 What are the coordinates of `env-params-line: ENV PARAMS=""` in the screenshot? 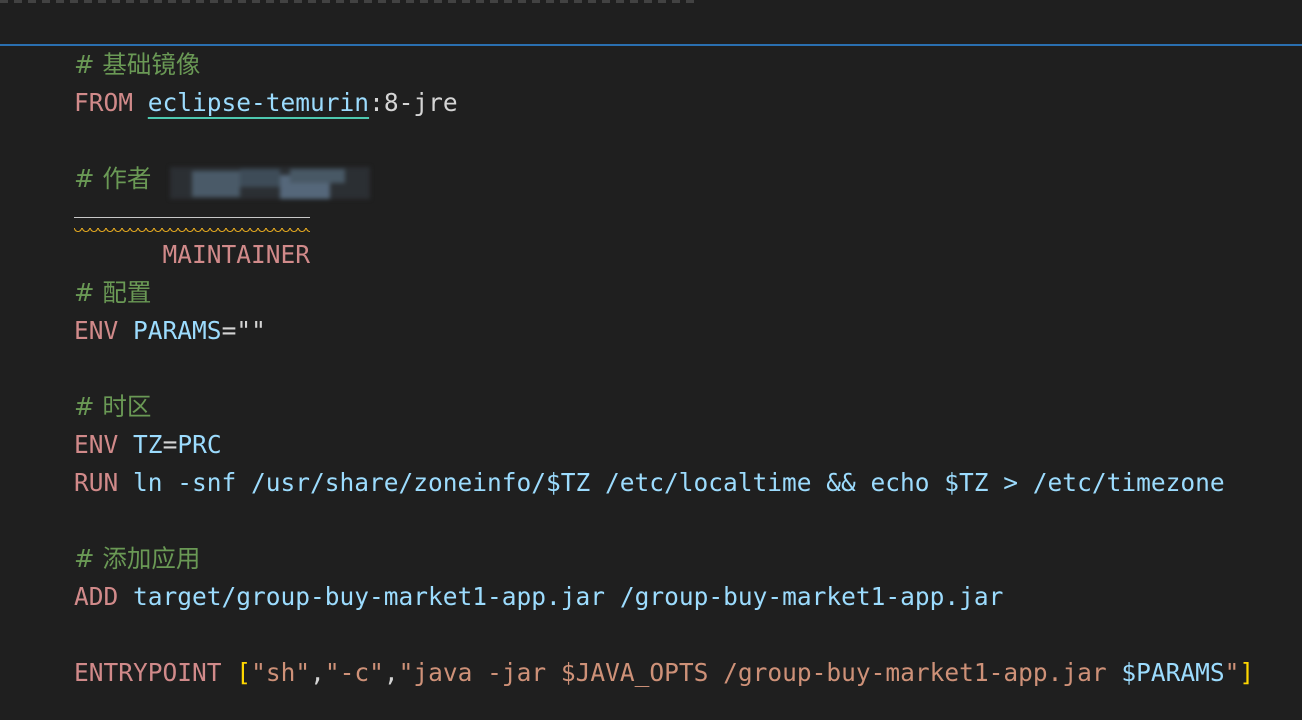 It's located at (140, 309).